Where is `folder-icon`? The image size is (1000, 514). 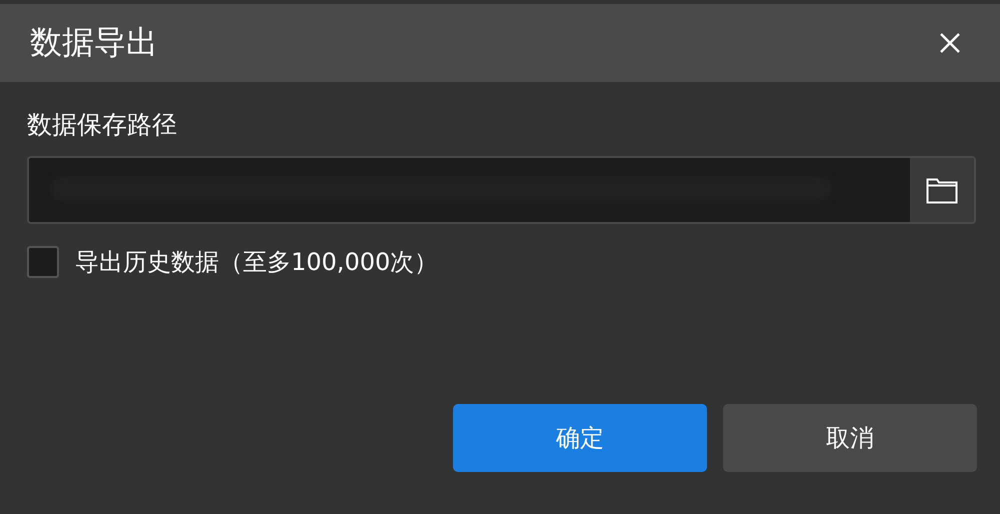
folder-icon is located at coordinates (942, 190).